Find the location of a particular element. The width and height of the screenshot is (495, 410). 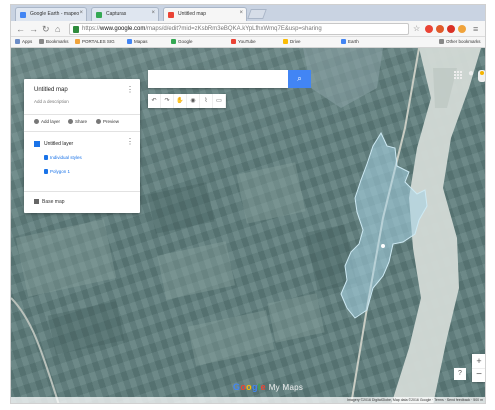

tab-untitled-map: Untitled map × is located at coordinates (205, 14).